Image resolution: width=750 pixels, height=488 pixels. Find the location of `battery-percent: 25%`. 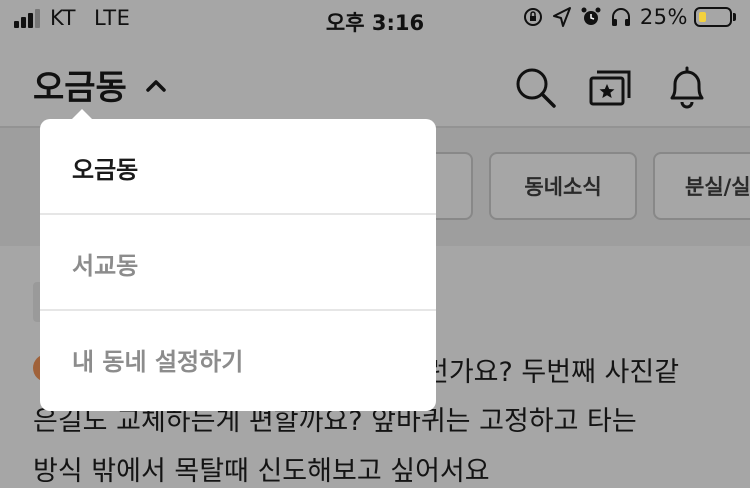

battery-percent: 25% is located at coordinates (663, 17).